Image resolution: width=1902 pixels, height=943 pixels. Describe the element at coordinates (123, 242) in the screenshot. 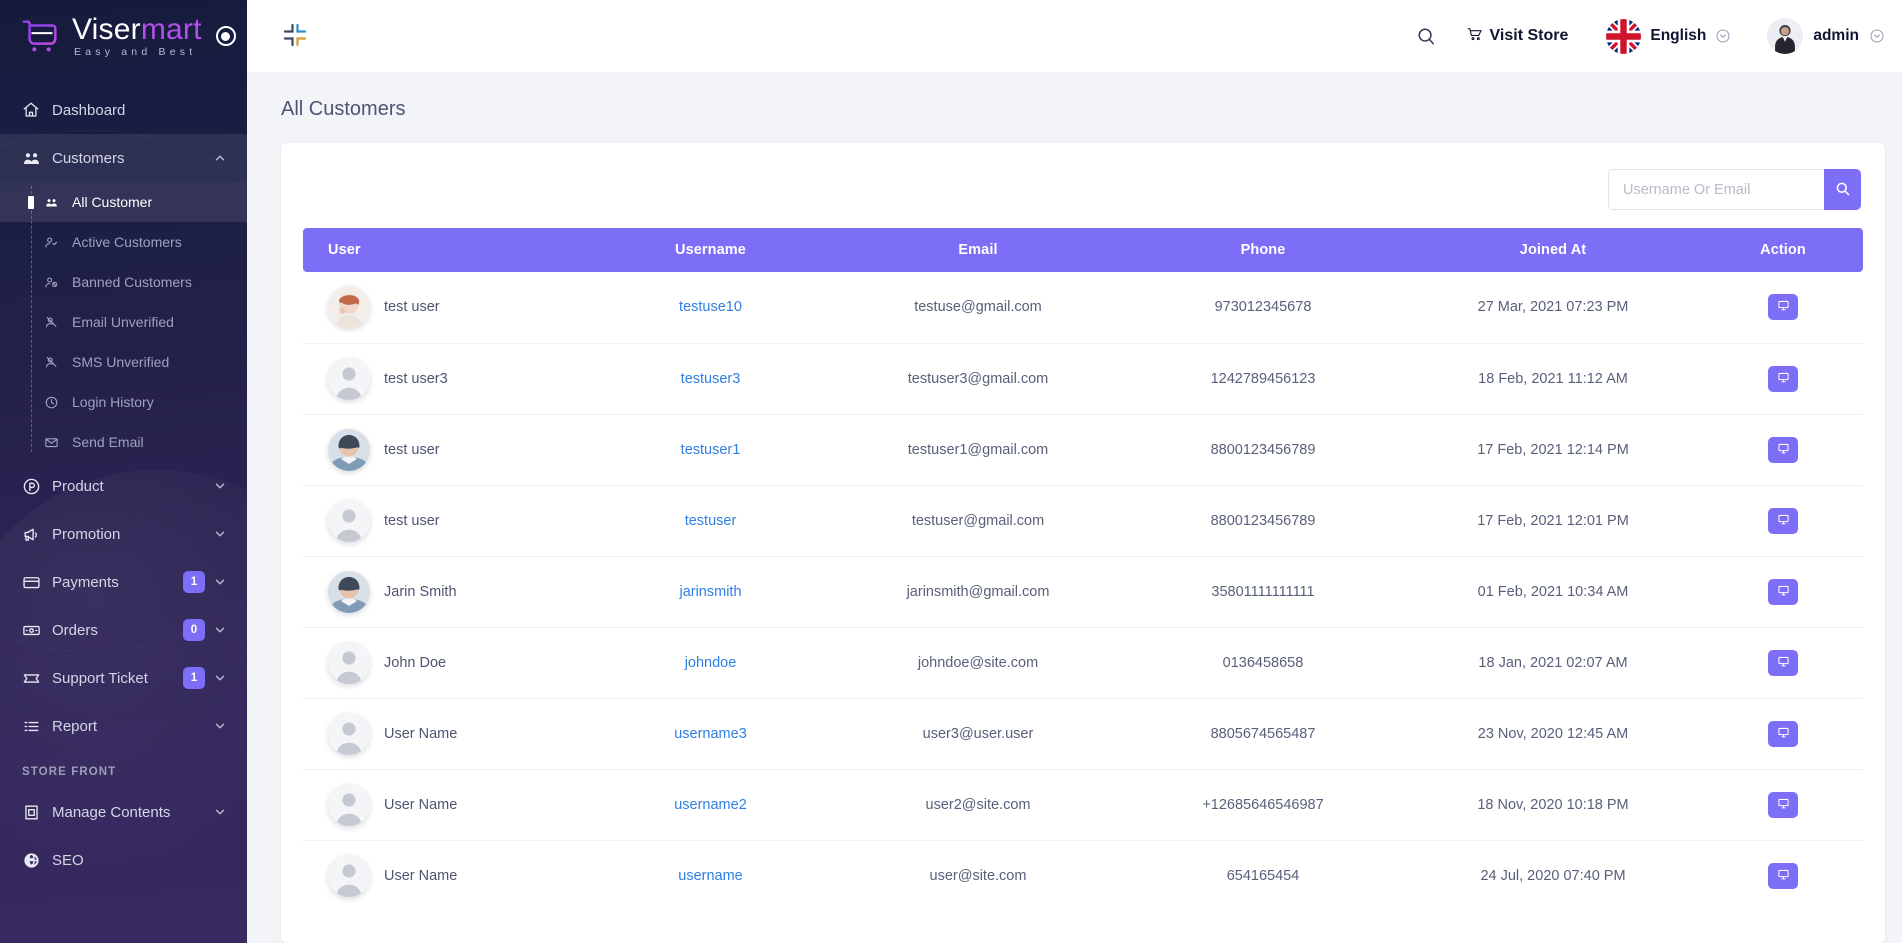

I see `sidebar-item-active-customers: Active Customers` at that location.